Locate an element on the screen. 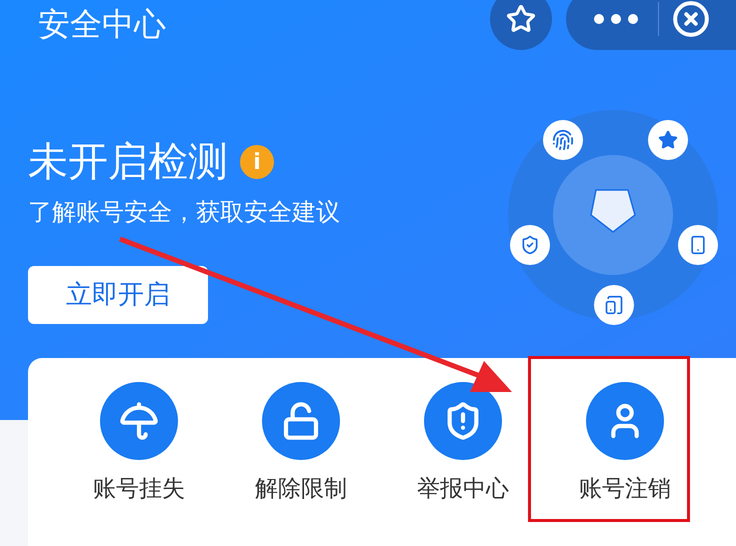 The height and width of the screenshot is (546, 736). shield-check-icon is located at coordinates (530, 245).